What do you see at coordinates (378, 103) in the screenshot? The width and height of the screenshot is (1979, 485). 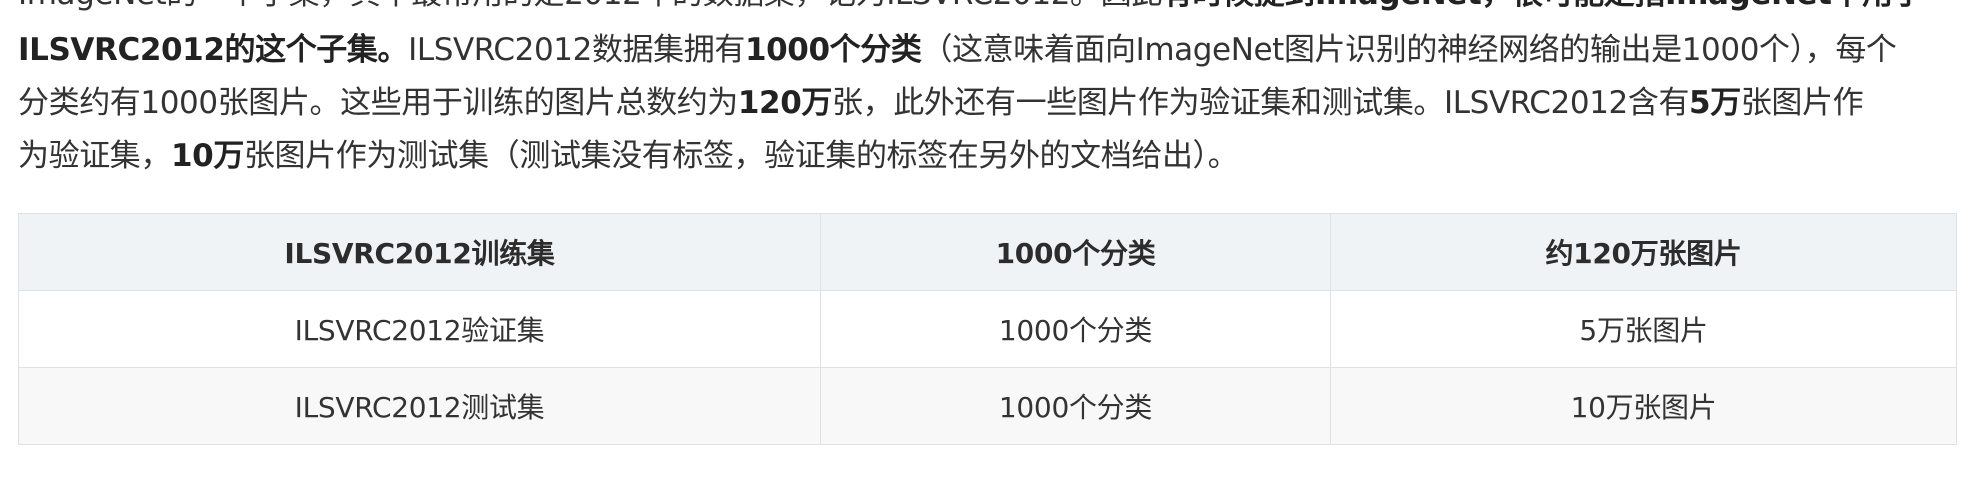 I see `text-run: 分类约有1000张图片。这些用于训练的图片总数约为` at bounding box center [378, 103].